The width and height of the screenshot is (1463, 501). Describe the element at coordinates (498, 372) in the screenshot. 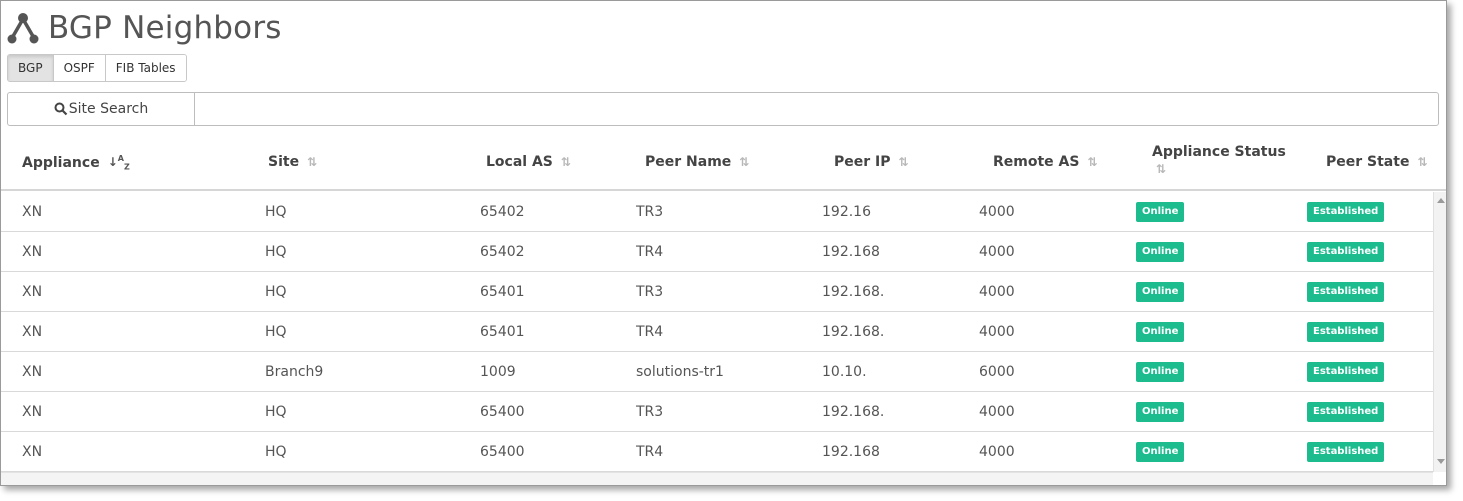

I see `local-as-cell: 1009` at that location.